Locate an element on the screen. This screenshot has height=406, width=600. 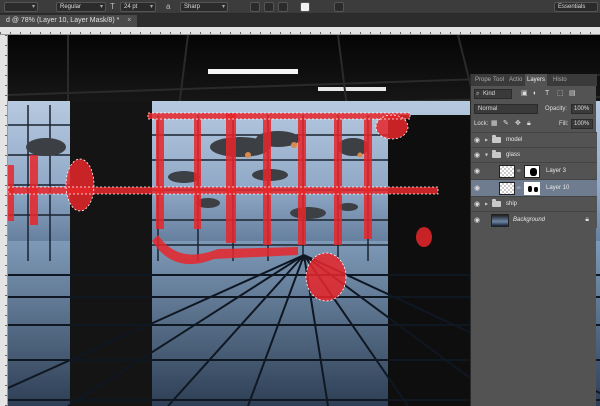
layer-name: Layer 10 is located at coordinates (558, 188).